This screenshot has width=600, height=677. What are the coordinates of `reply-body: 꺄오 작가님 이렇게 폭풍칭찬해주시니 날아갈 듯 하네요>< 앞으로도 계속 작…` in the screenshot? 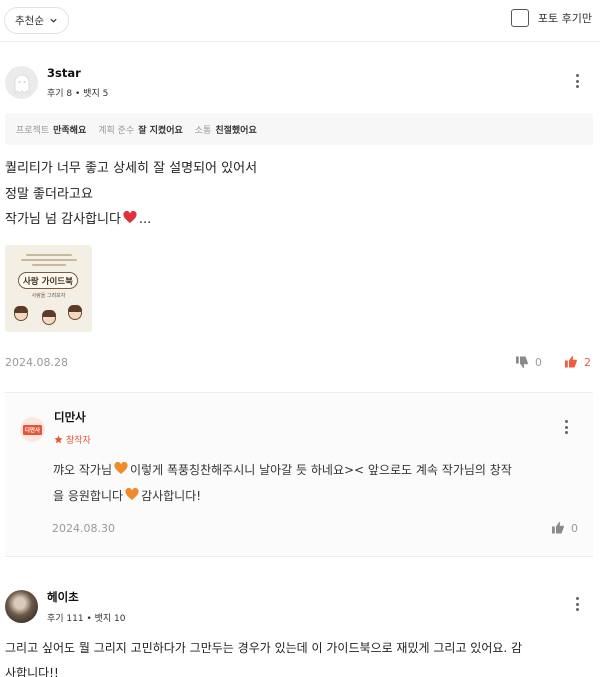 It's located at (318, 483).